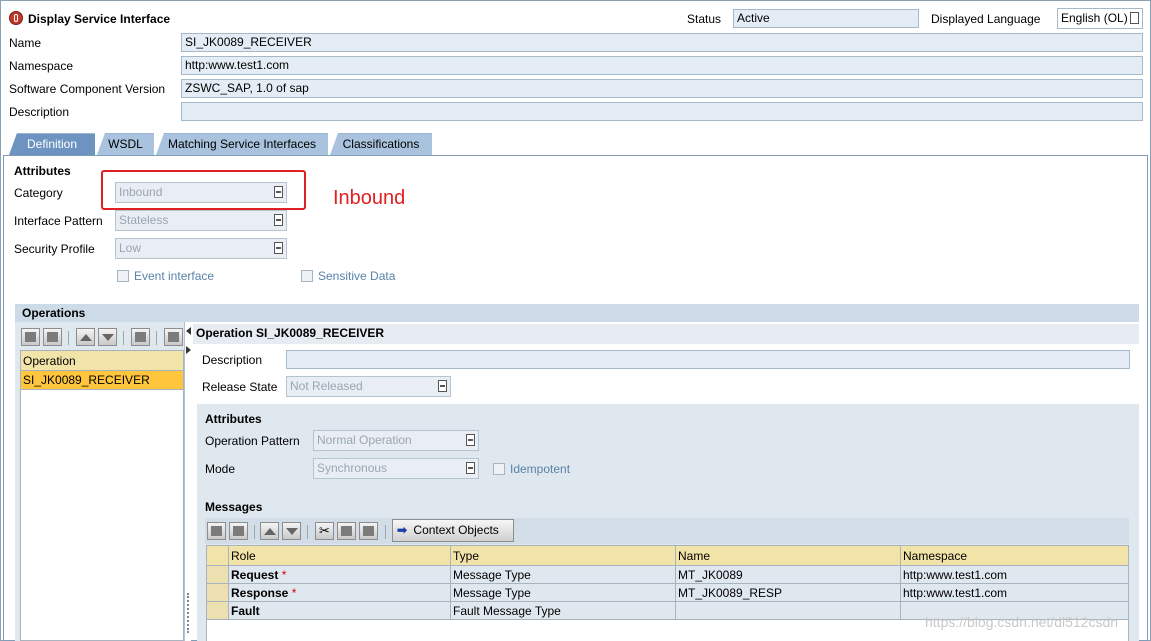  What do you see at coordinates (563, 610) in the screenshot?
I see `type-cell: Fault Message Type` at bounding box center [563, 610].